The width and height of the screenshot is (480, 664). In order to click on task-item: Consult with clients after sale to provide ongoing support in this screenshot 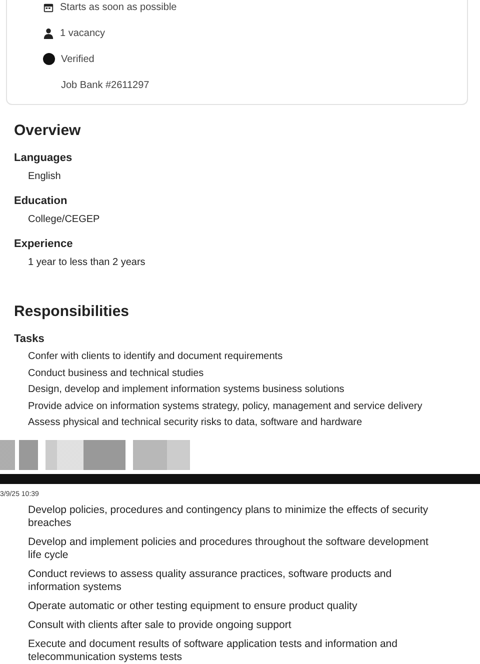, I will do `click(160, 625)`.